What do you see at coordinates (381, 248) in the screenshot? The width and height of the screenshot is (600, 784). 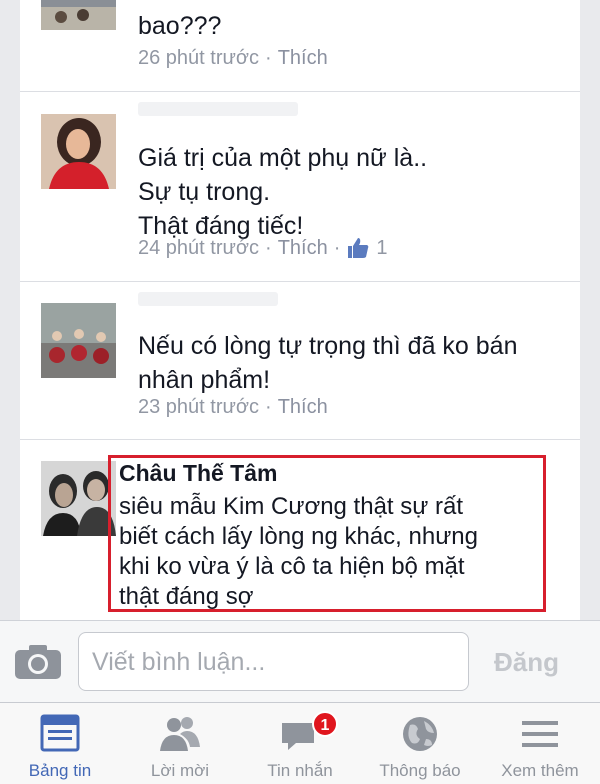 I see `like-count: 1` at bounding box center [381, 248].